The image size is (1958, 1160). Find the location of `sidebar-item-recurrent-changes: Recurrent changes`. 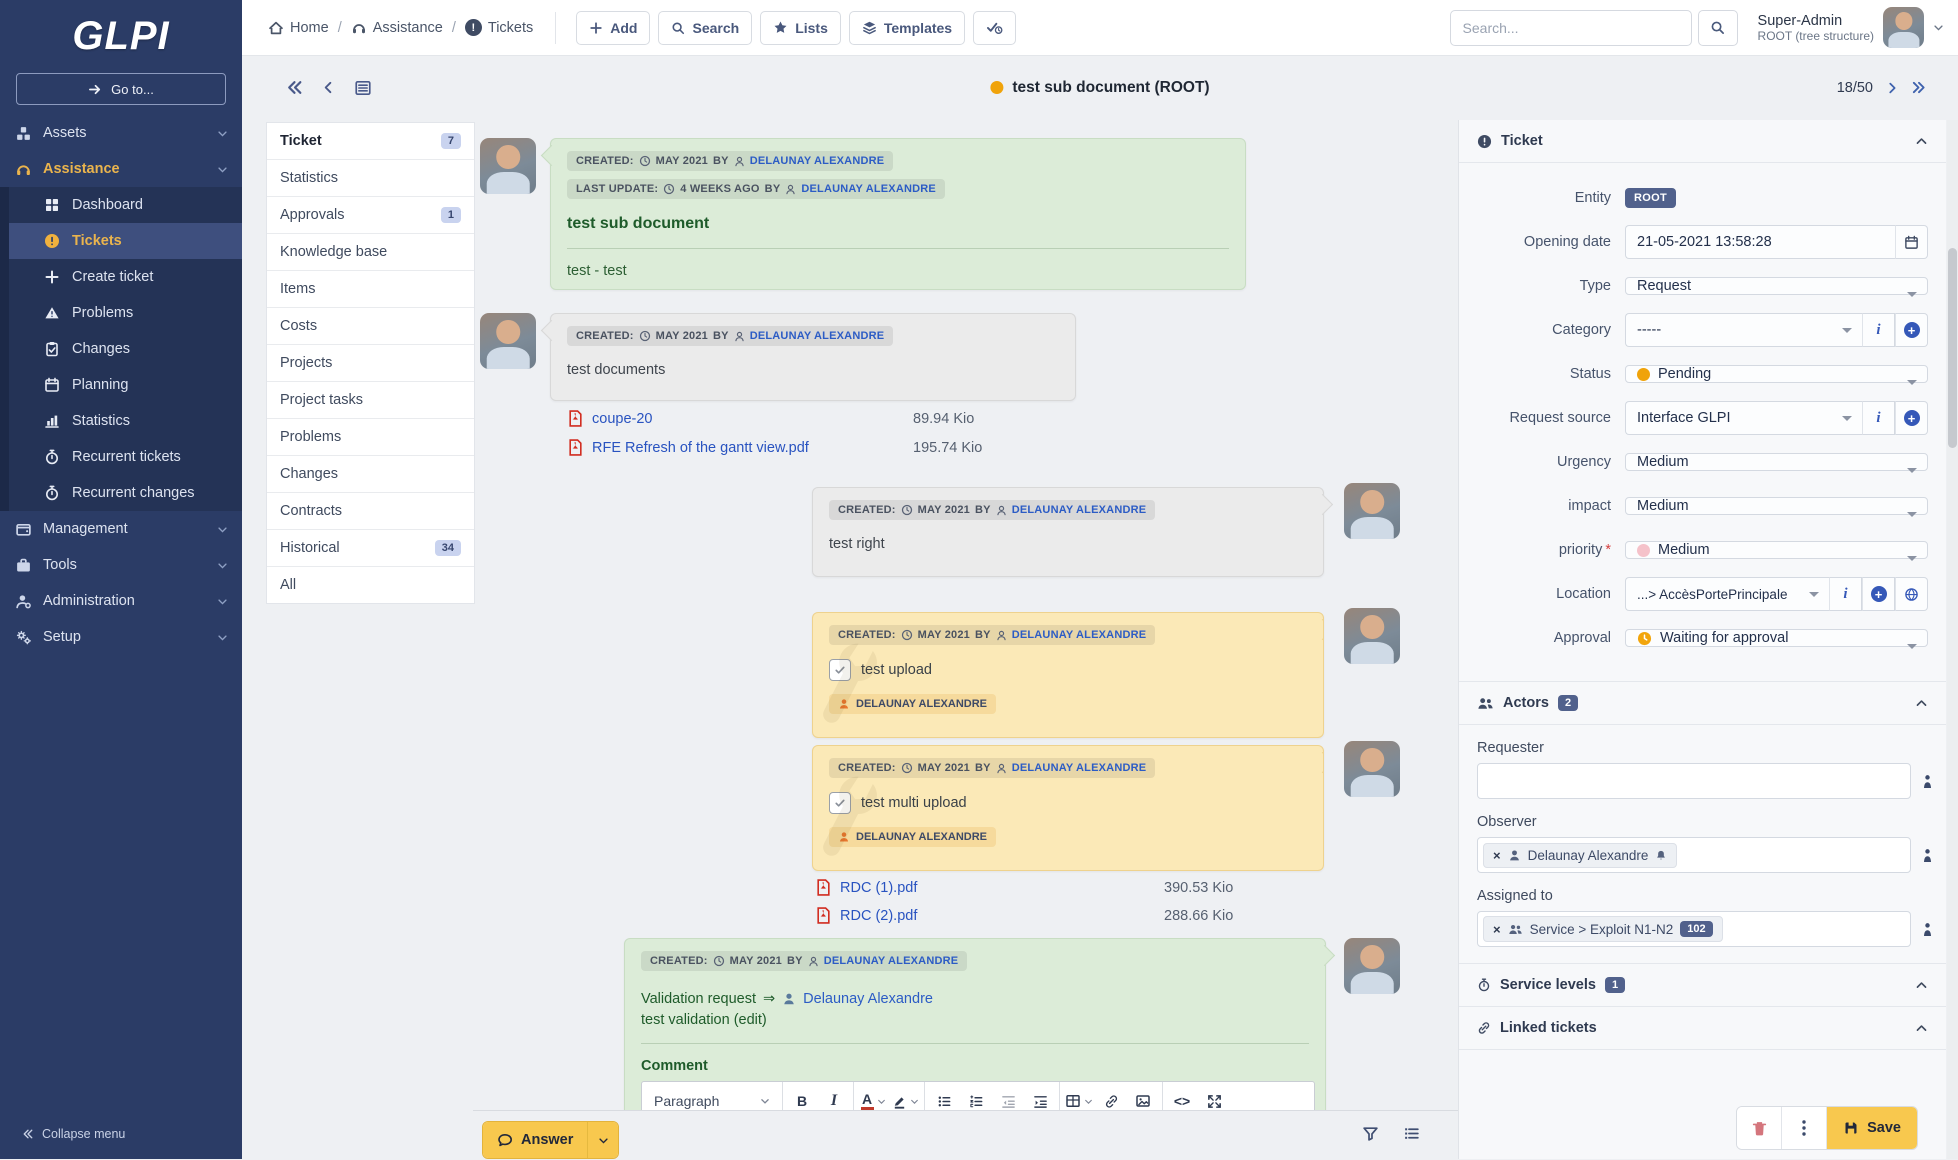

sidebar-item-recurrent-changes: Recurrent changes is located at coordinates (125, 493).